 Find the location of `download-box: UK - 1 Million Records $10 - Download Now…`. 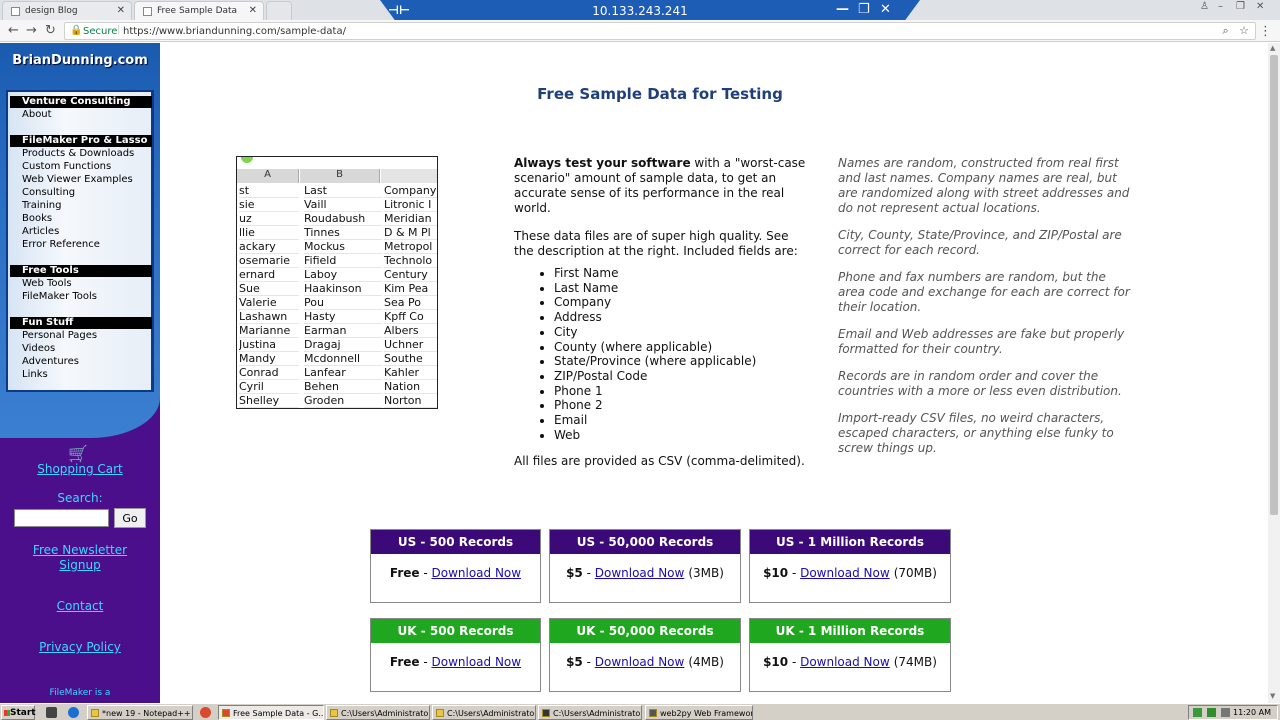

download-box: UK - 1 Million Records $10 - Download Now… is located at coordinates (850, 655).